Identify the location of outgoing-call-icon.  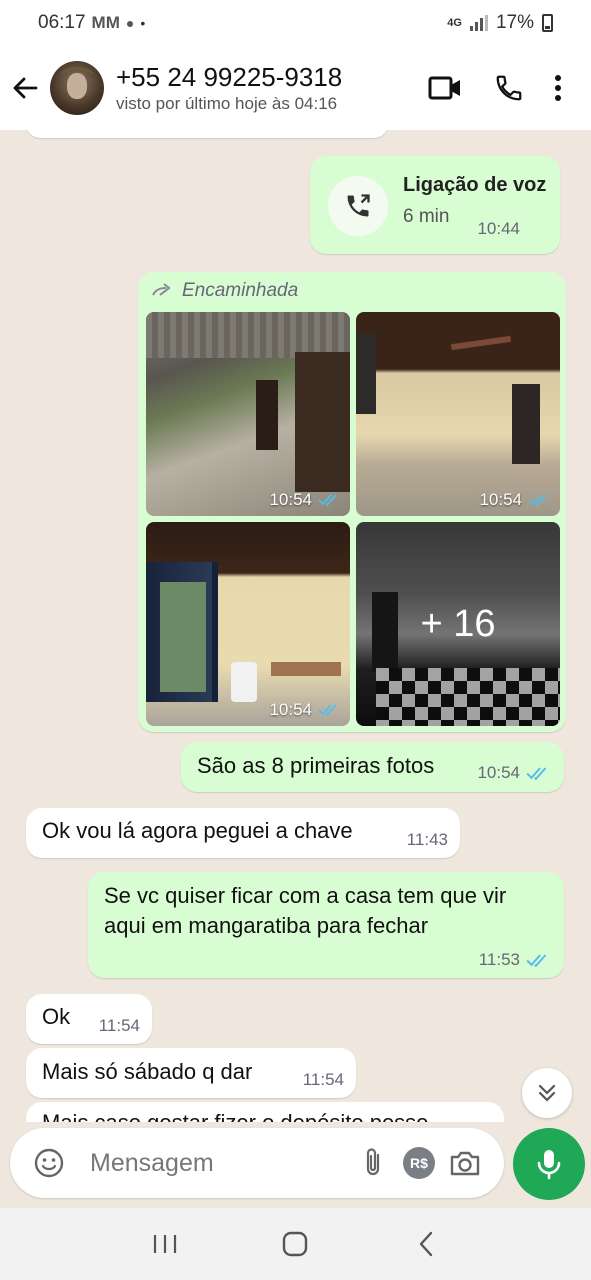
(358, 205).